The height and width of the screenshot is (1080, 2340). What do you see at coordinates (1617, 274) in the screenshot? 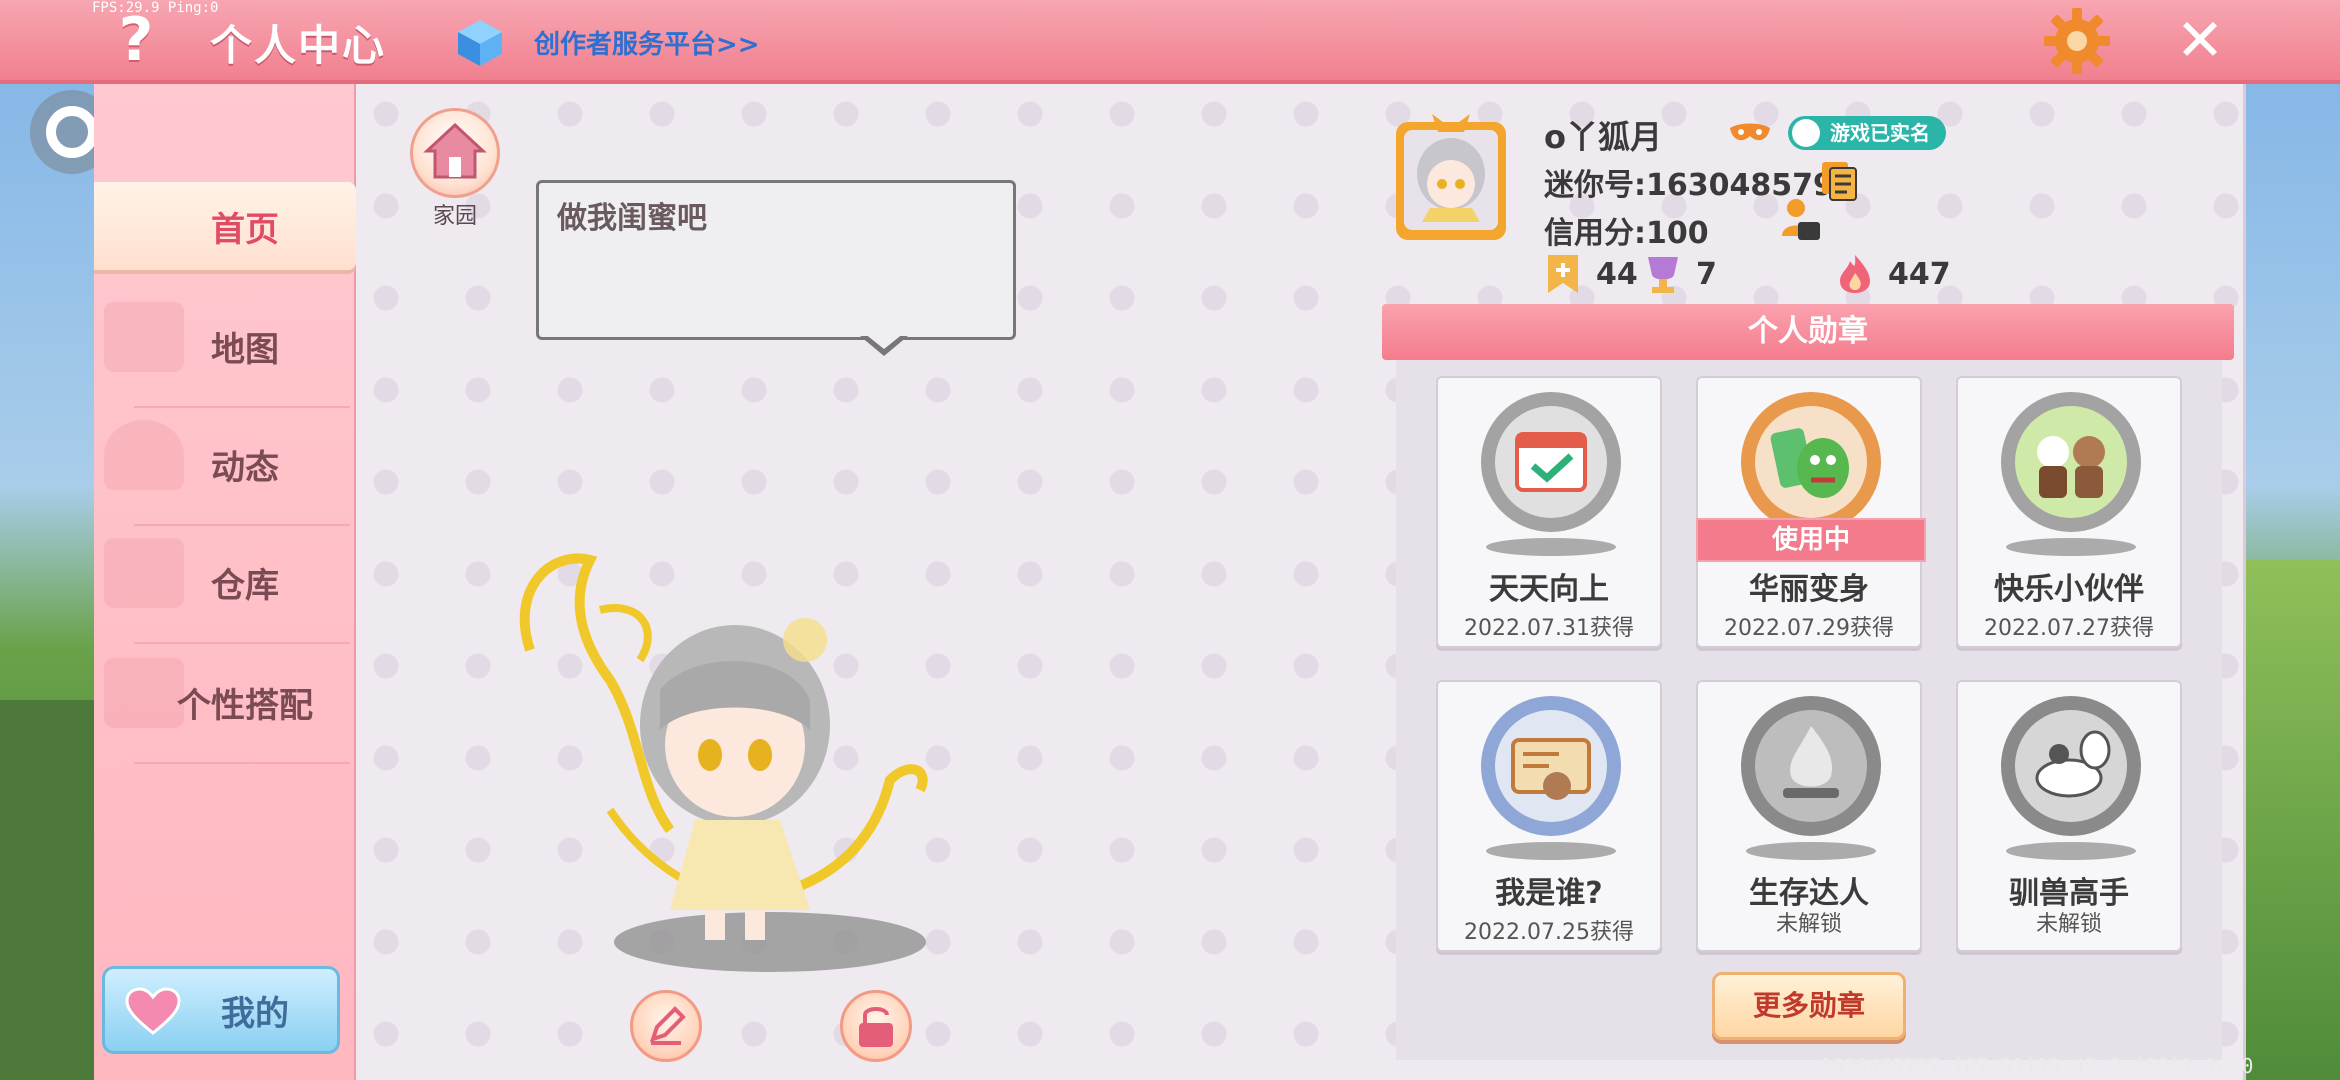
I see `stat-bookmark-value: 44` at bounding box center [1617, 274].